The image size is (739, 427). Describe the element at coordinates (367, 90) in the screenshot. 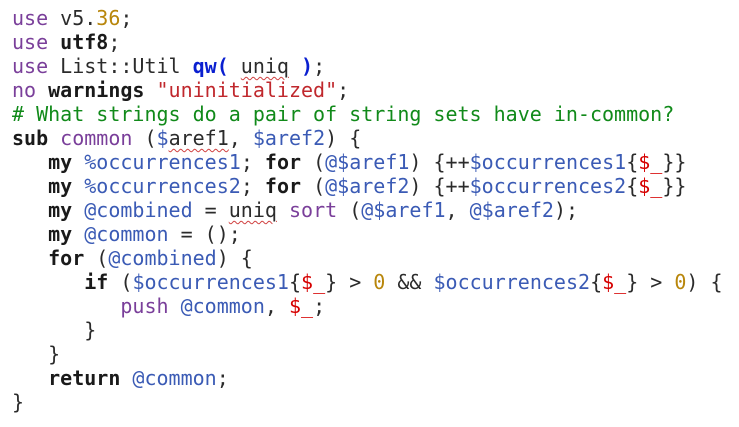

I see `code-line: no warnings "uninitialized";` at that location.